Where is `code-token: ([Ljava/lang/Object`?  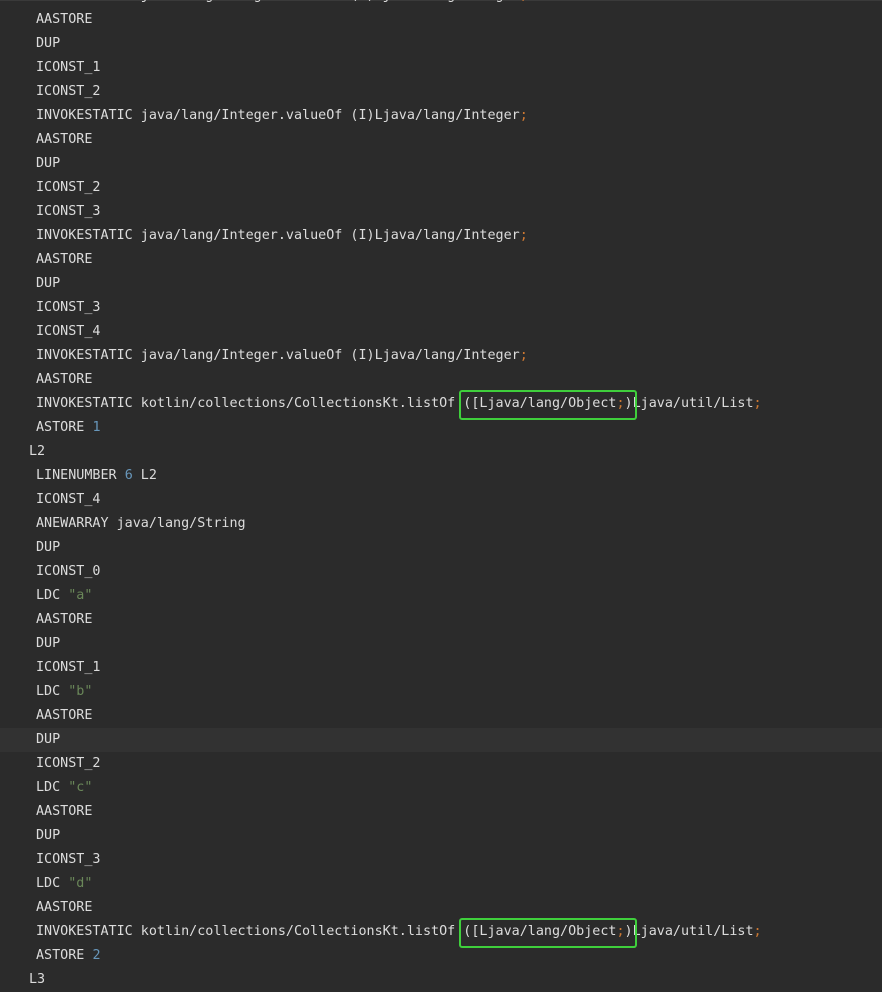 code-token: ([Ljava/lang/Object is located at coordinates (540, 931).